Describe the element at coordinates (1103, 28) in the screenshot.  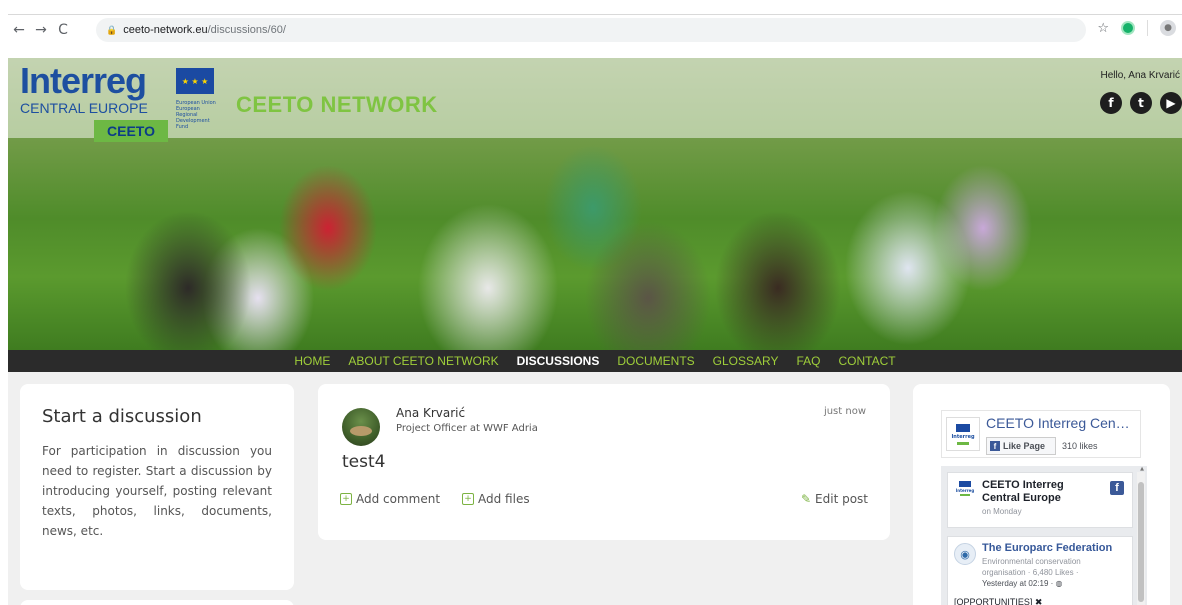
I see `bookmark-star-icon: ☆` at that location.